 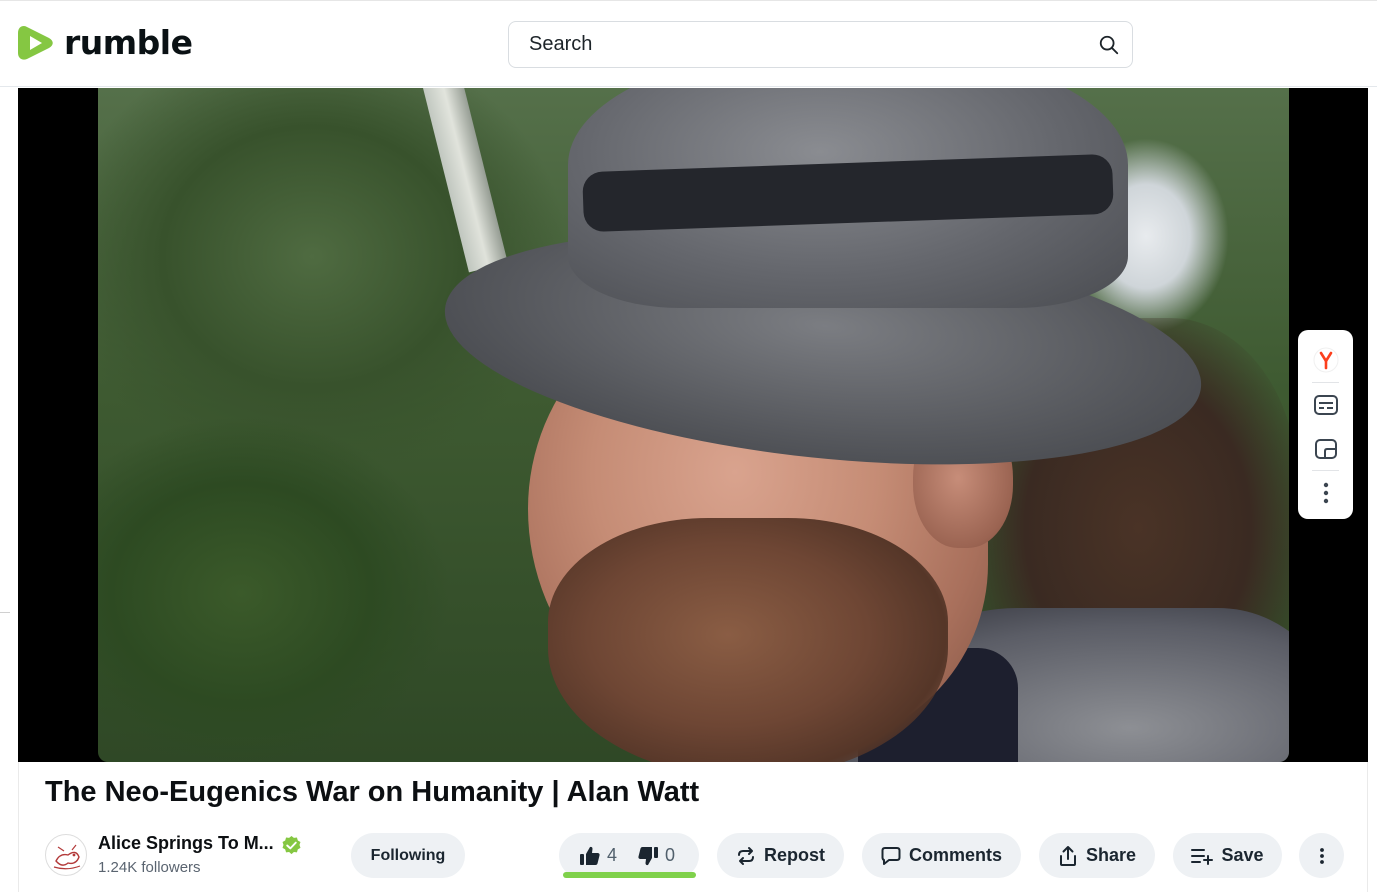 I want to click on logo-text: rumble, so click(x=128, y=42).